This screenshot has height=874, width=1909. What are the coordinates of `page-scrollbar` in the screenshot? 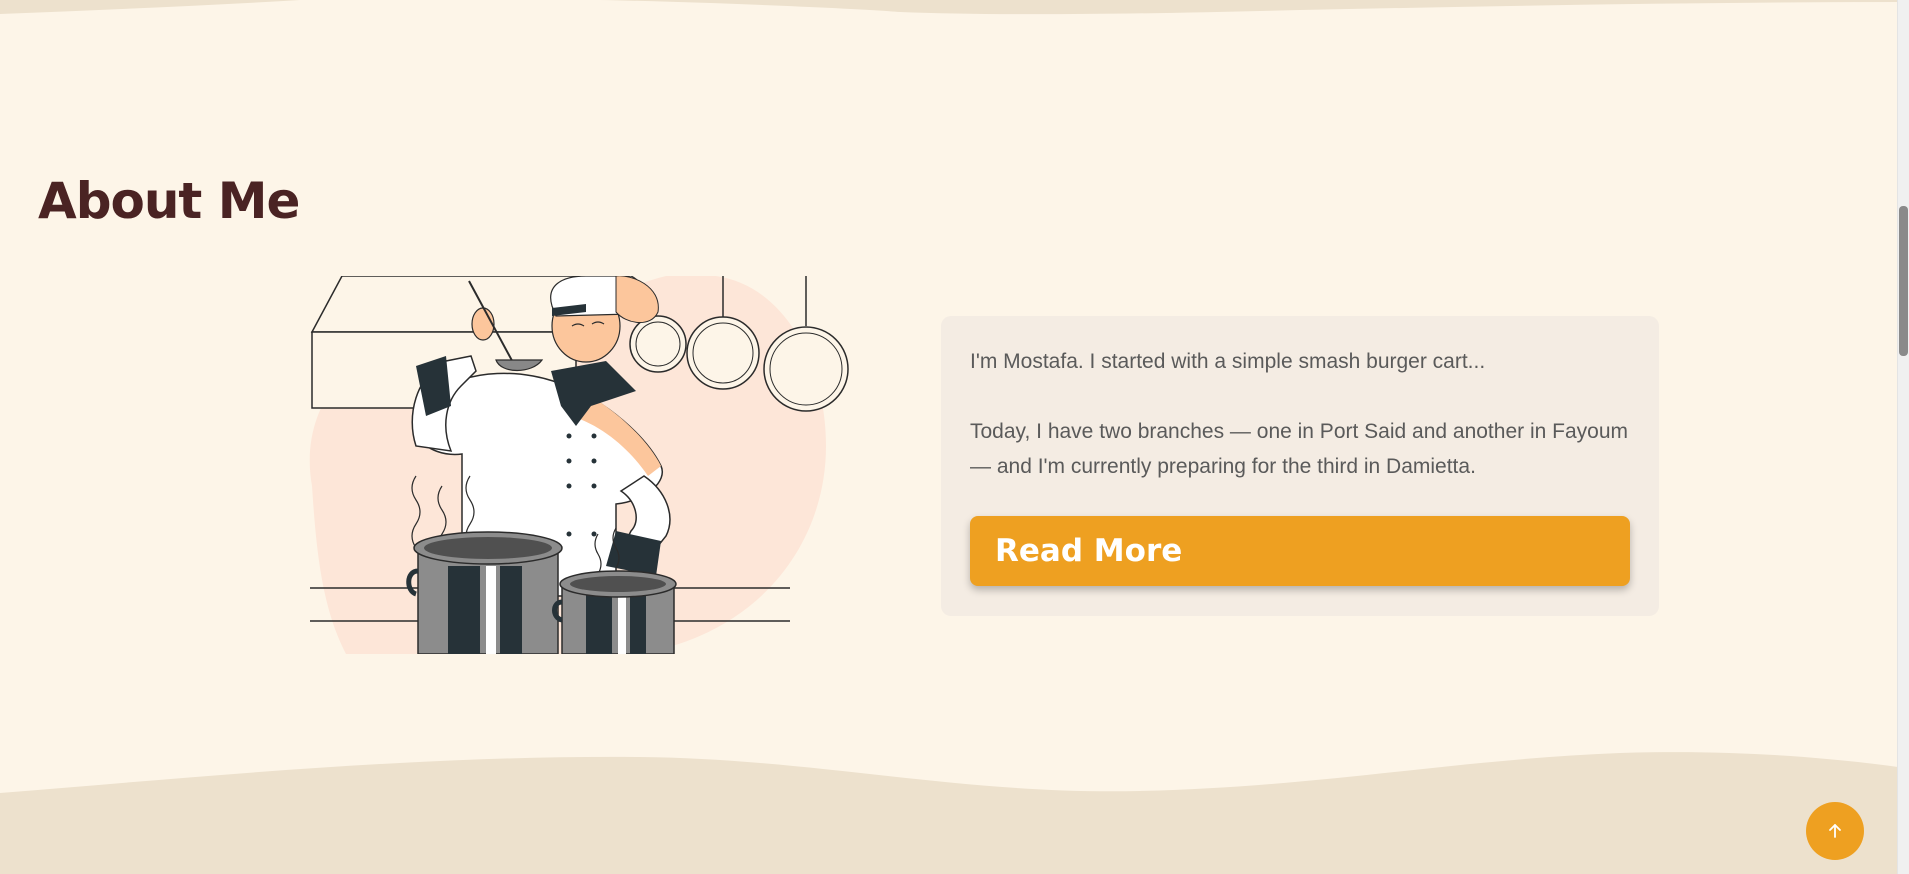 It's located at (1903, 437).